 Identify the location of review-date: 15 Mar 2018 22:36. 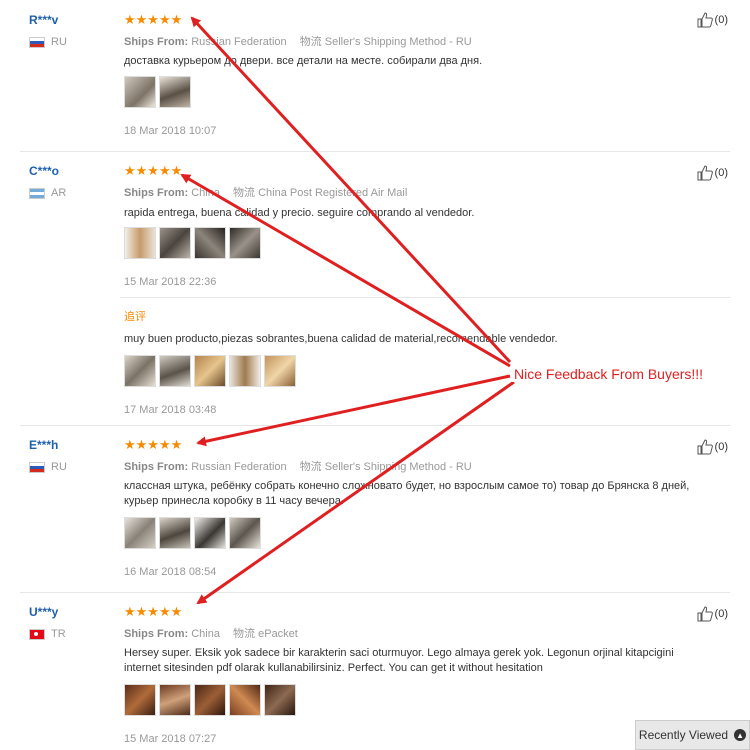
(170, 282).